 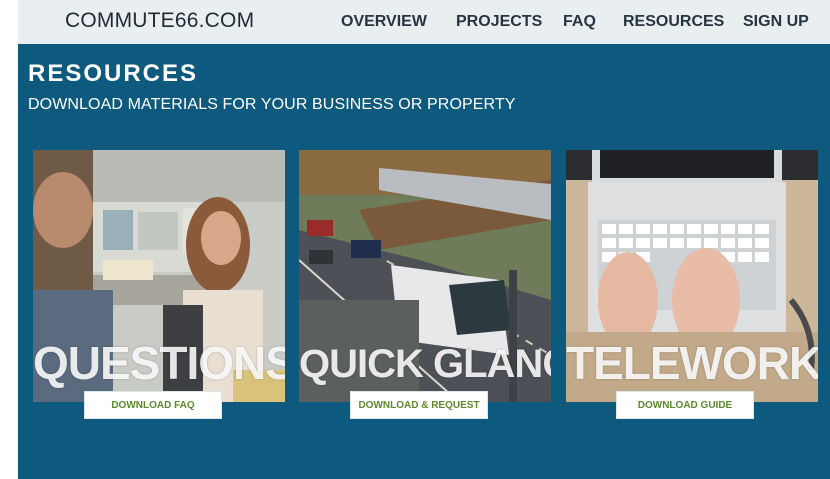 What do you see at coordinates (776, 22) in the screenshot?
I see `nav-sign-up: SIGN UP` at bounding box center [776, 22].